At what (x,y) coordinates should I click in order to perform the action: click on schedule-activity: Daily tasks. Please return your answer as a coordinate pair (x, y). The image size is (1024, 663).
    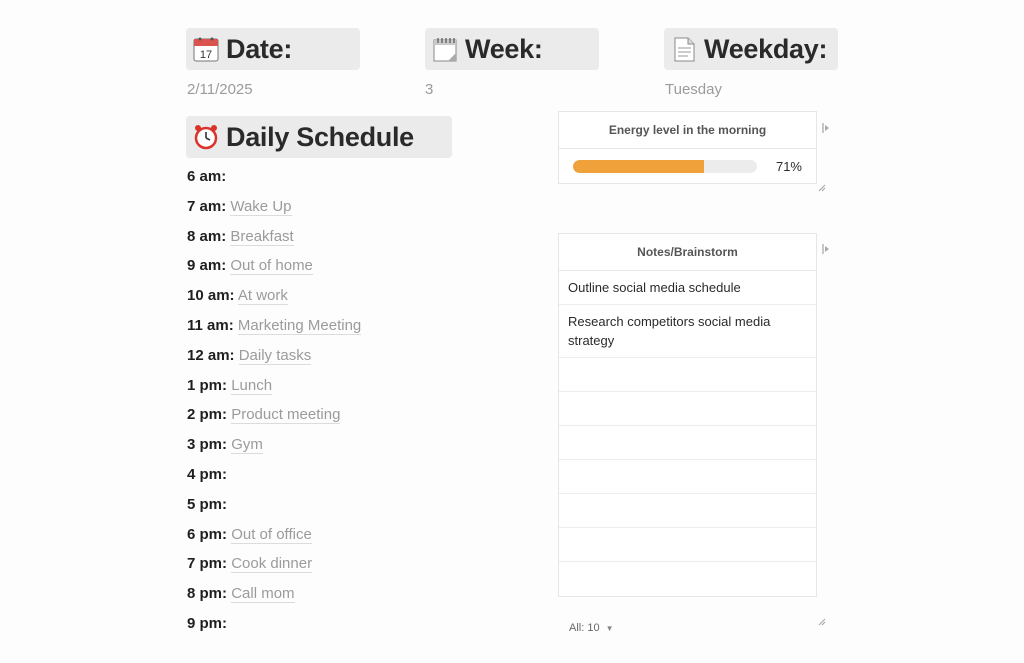
    Looking at the image, I should click on (275, 355).